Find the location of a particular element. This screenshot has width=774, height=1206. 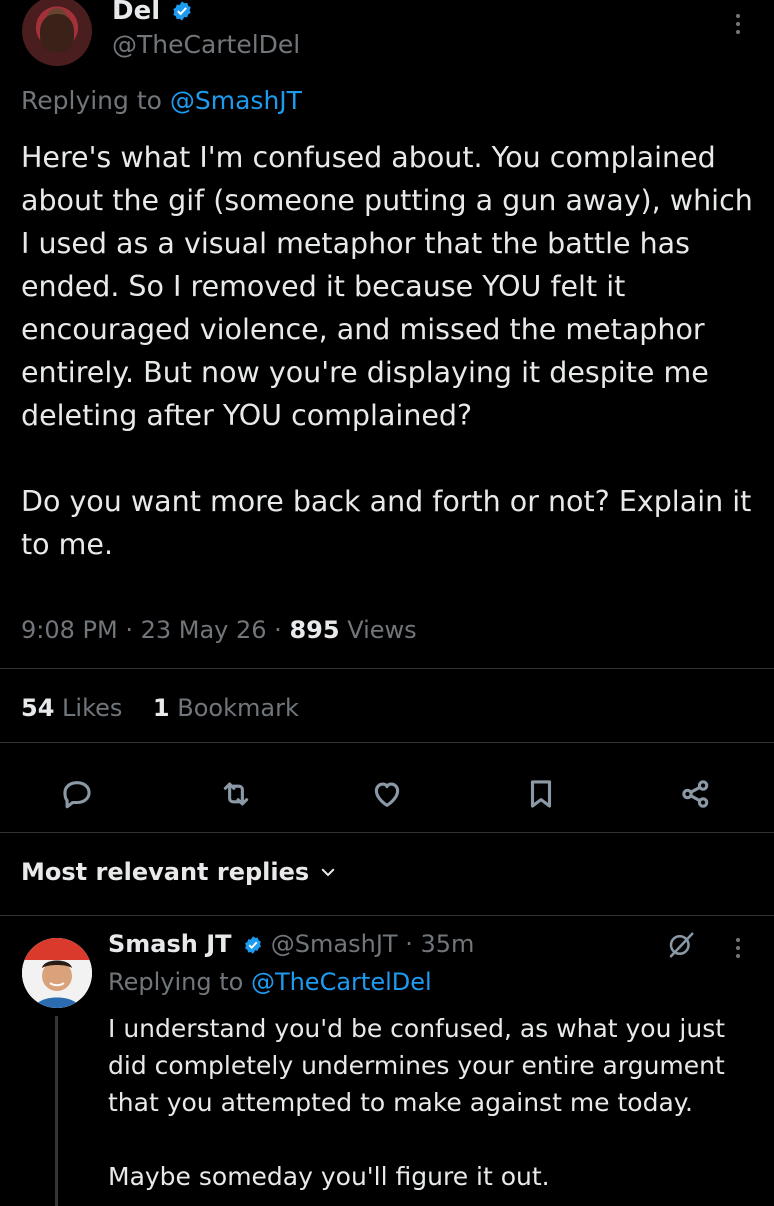

retweet-icon is located at coordinates (236, 794).